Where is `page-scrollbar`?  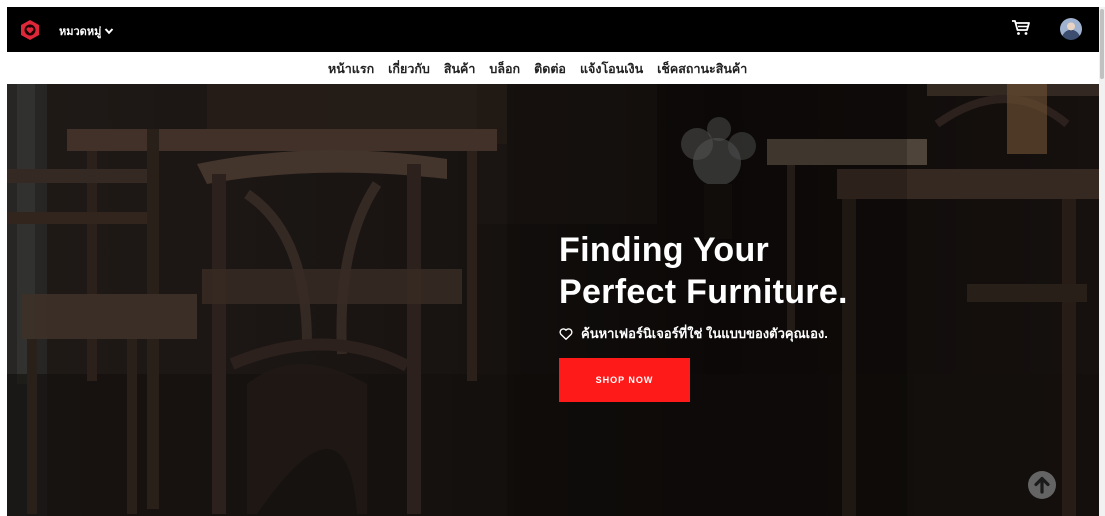
page-scrollbar is located at coordinates (1102, 261).